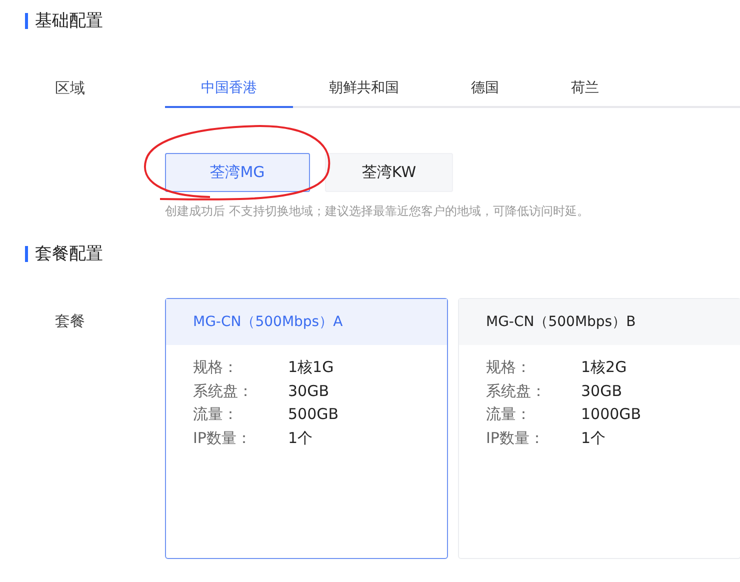  Describe the element at coordinates (389, 172) in the screenshot. I see `zone-option: 荃湾KW` at that location.